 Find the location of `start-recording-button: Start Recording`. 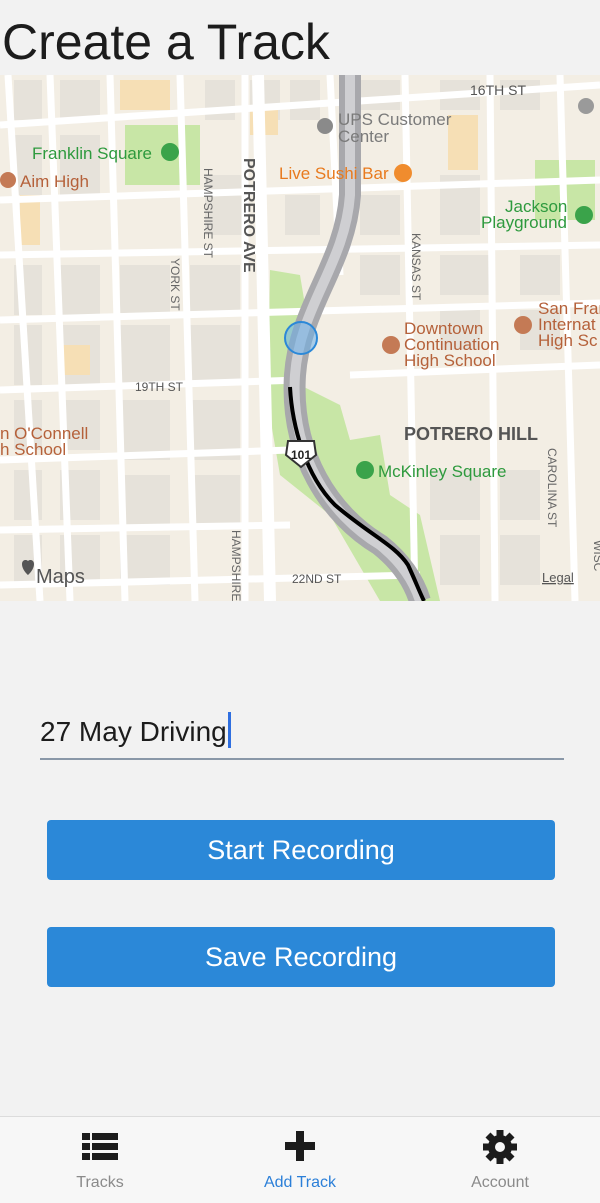

start-recording-button: Start Recording is located at coordinates (301, 850).